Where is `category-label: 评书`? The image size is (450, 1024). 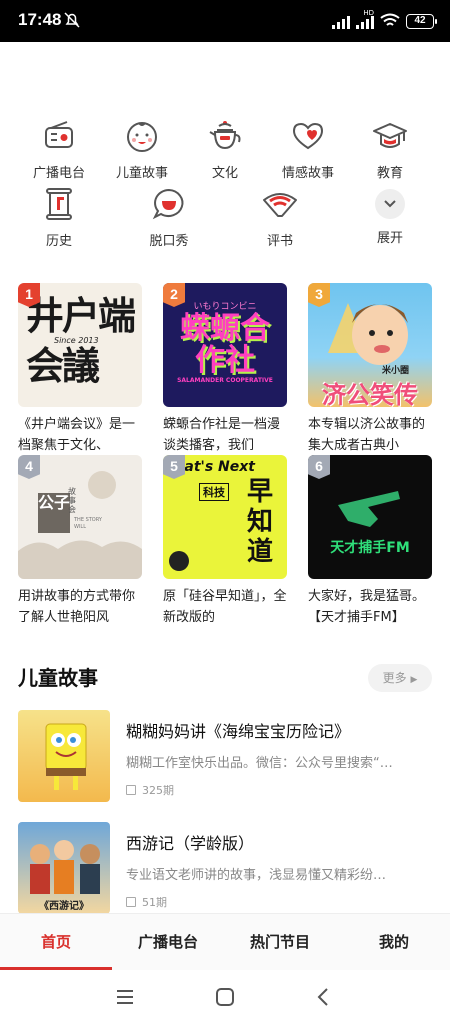
category-label: 评书 is located at coordinates (279, 241).